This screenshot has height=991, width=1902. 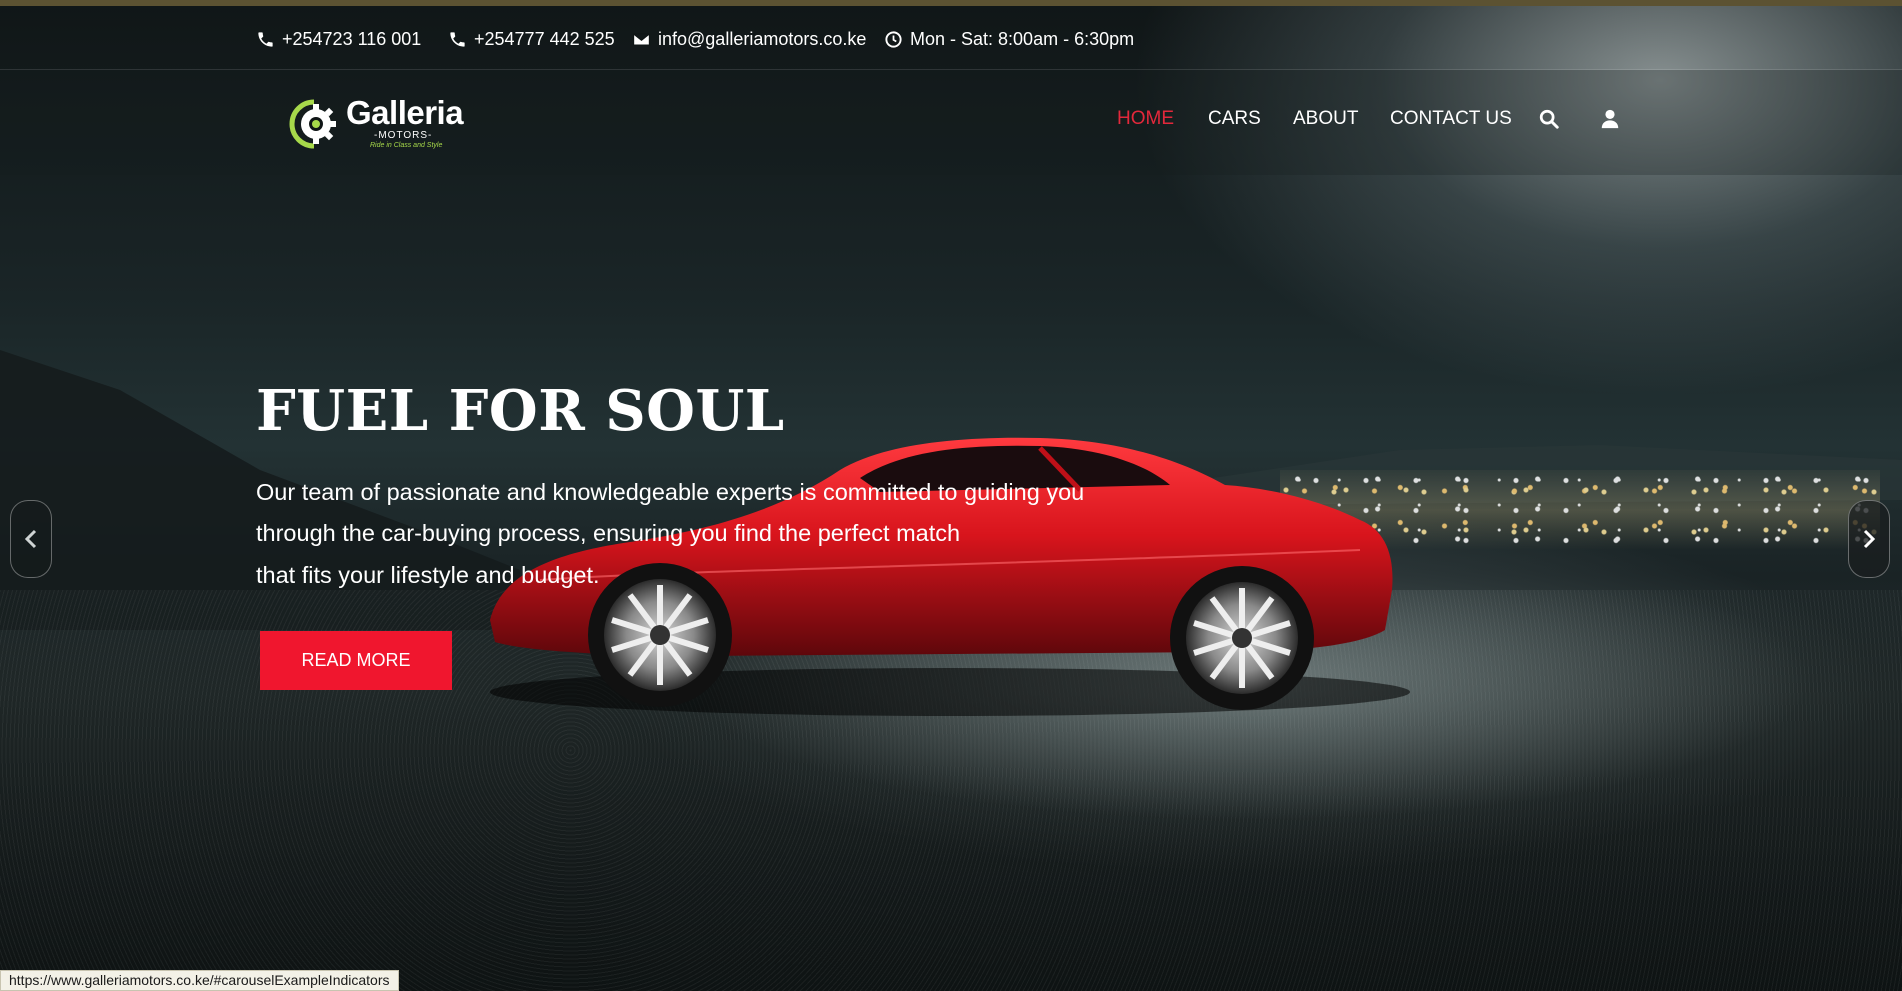 What do you see at coordinates (352, 38) in the screenshot?
I see `phone-1-text: +254723 116 001` at bounding box center [352, 38].